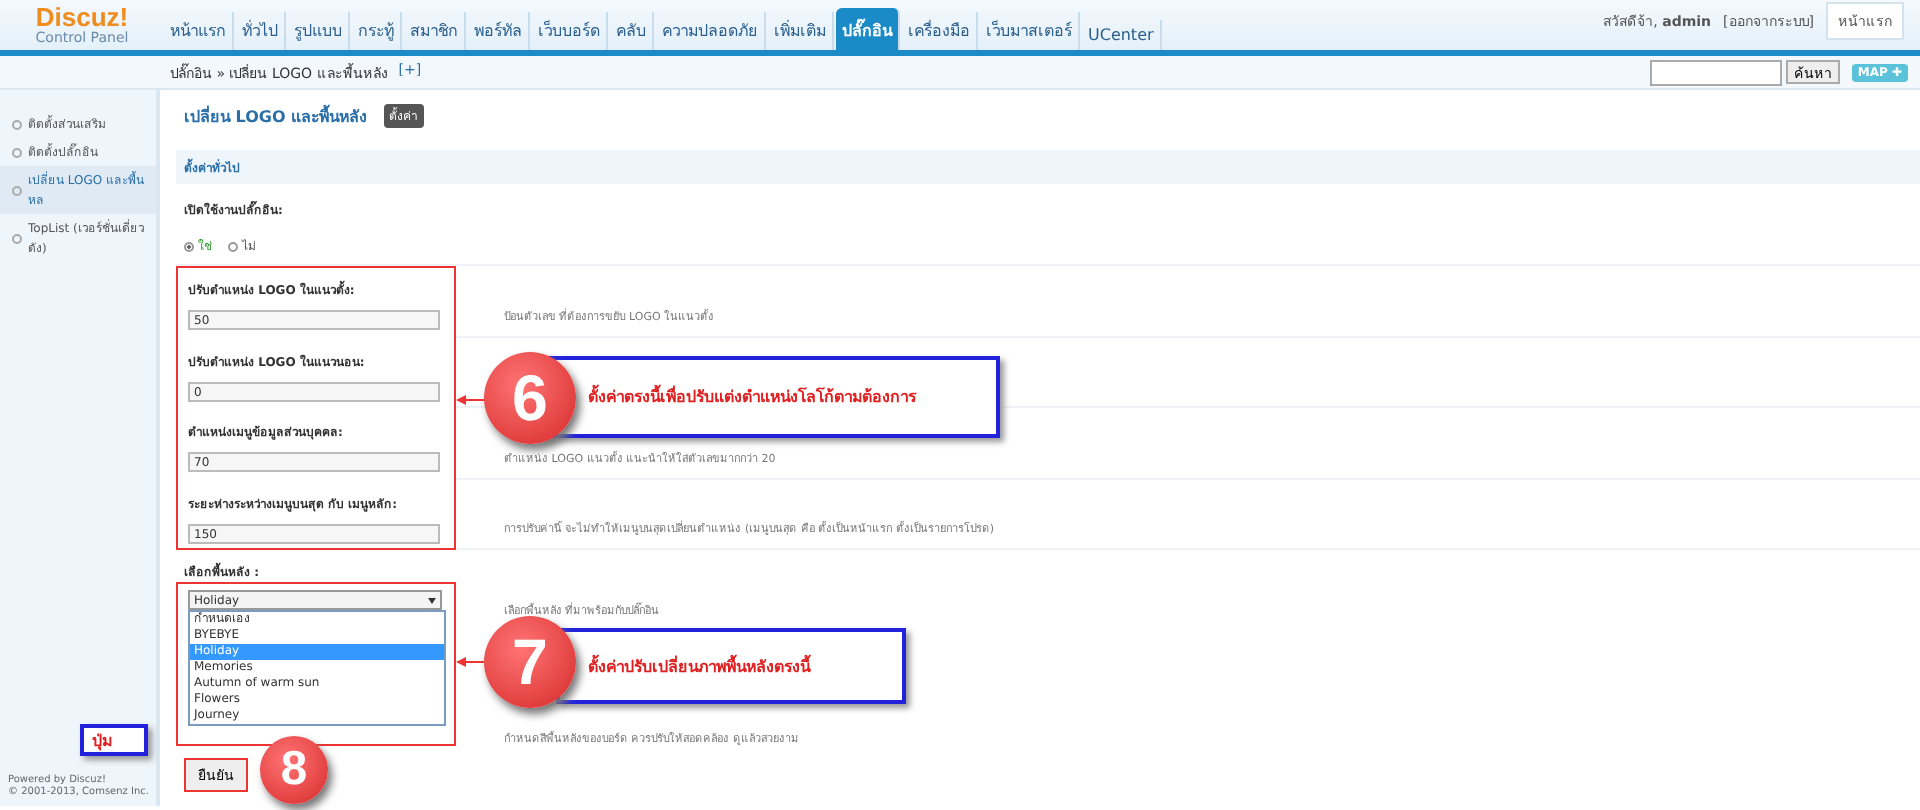 This screenshot has width=1920, height=810. What do you see at coordinates (435, 31) in the screenshot?
I see `nav-tab: สมาชิก` at bounding box center [435, 31].